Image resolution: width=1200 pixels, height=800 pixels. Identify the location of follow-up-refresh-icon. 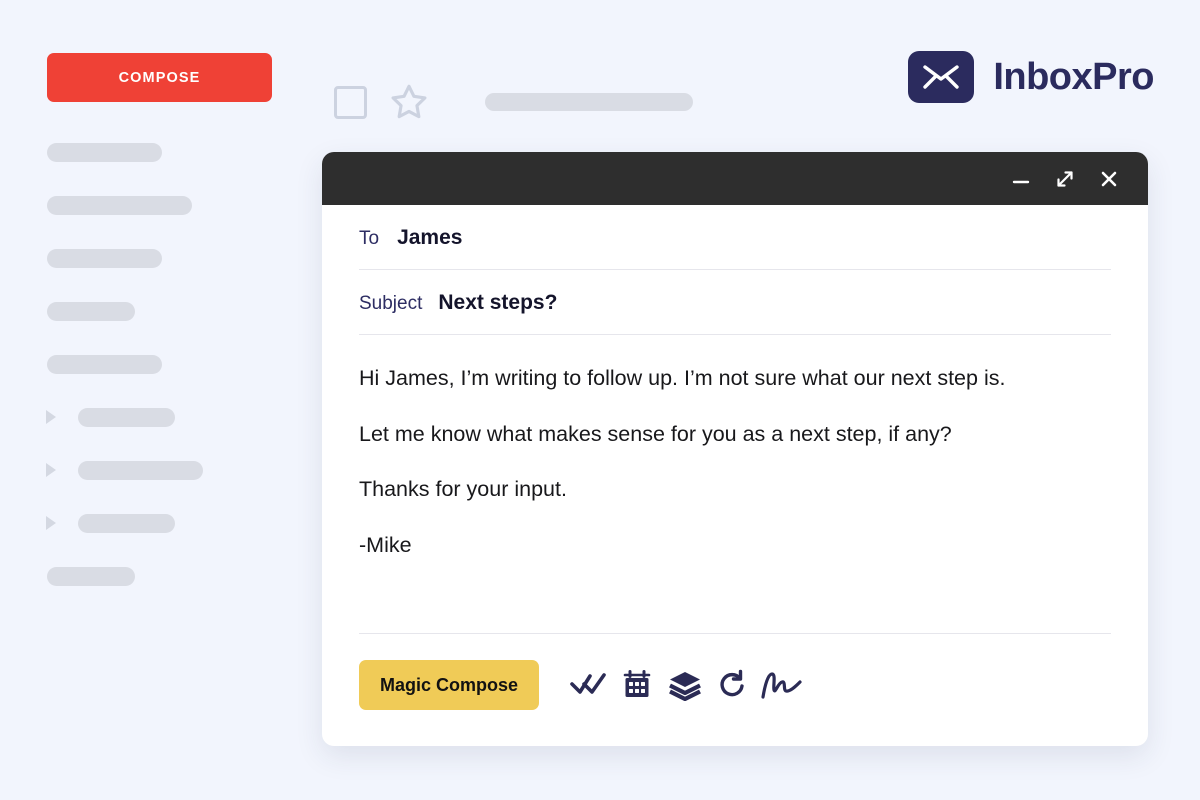
(732, 683).